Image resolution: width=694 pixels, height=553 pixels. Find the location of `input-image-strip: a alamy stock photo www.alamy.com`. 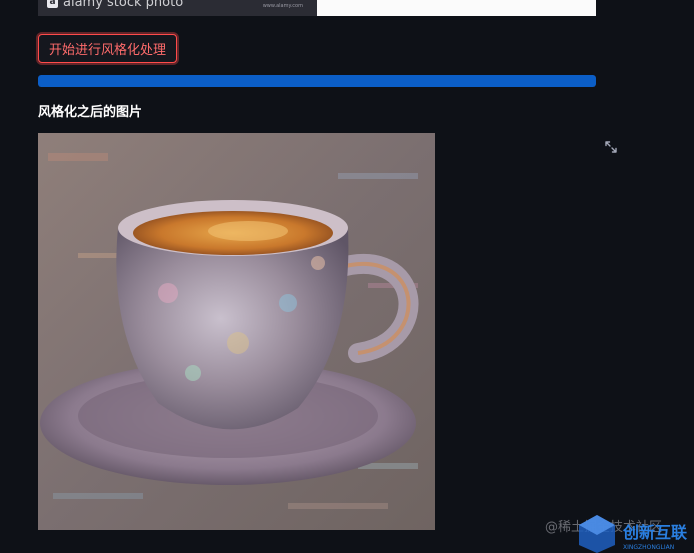

input-image-strip: a alamy stock photo www.alamy.com is located at coordinates (317, 8).